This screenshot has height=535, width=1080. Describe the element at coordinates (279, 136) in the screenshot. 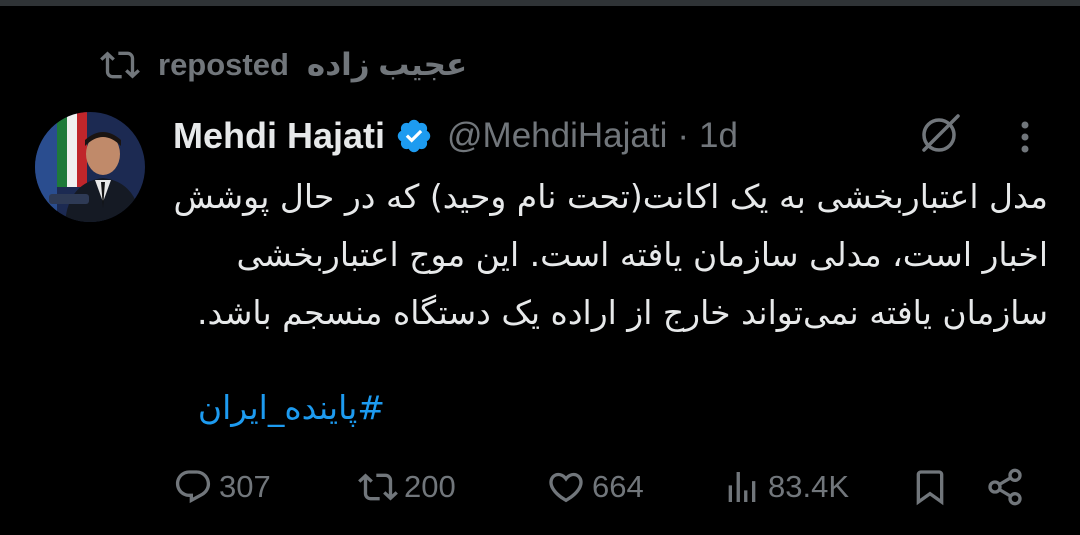

I see `author-name: Mehdi Hajati` at that location.